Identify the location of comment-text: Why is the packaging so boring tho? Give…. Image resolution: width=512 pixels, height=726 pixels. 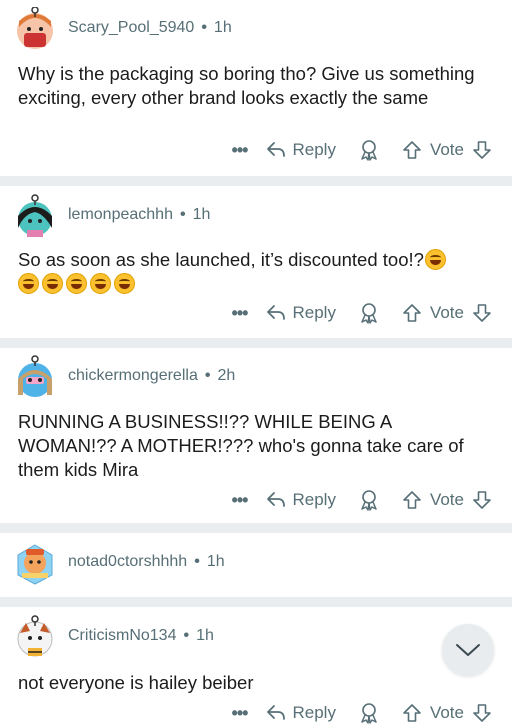
(246, 85).